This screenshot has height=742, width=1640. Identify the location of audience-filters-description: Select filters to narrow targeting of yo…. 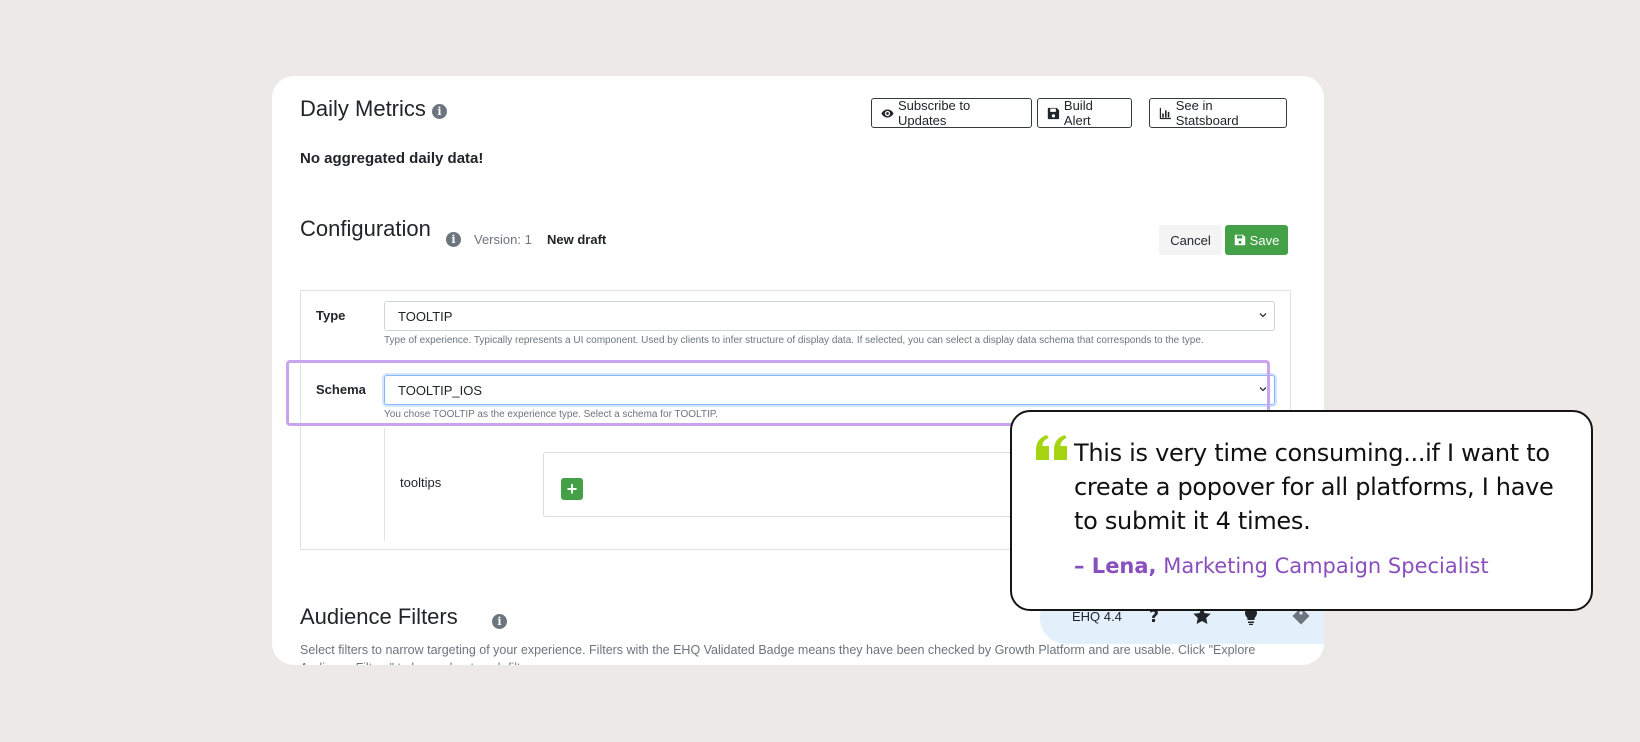
(778, 654).